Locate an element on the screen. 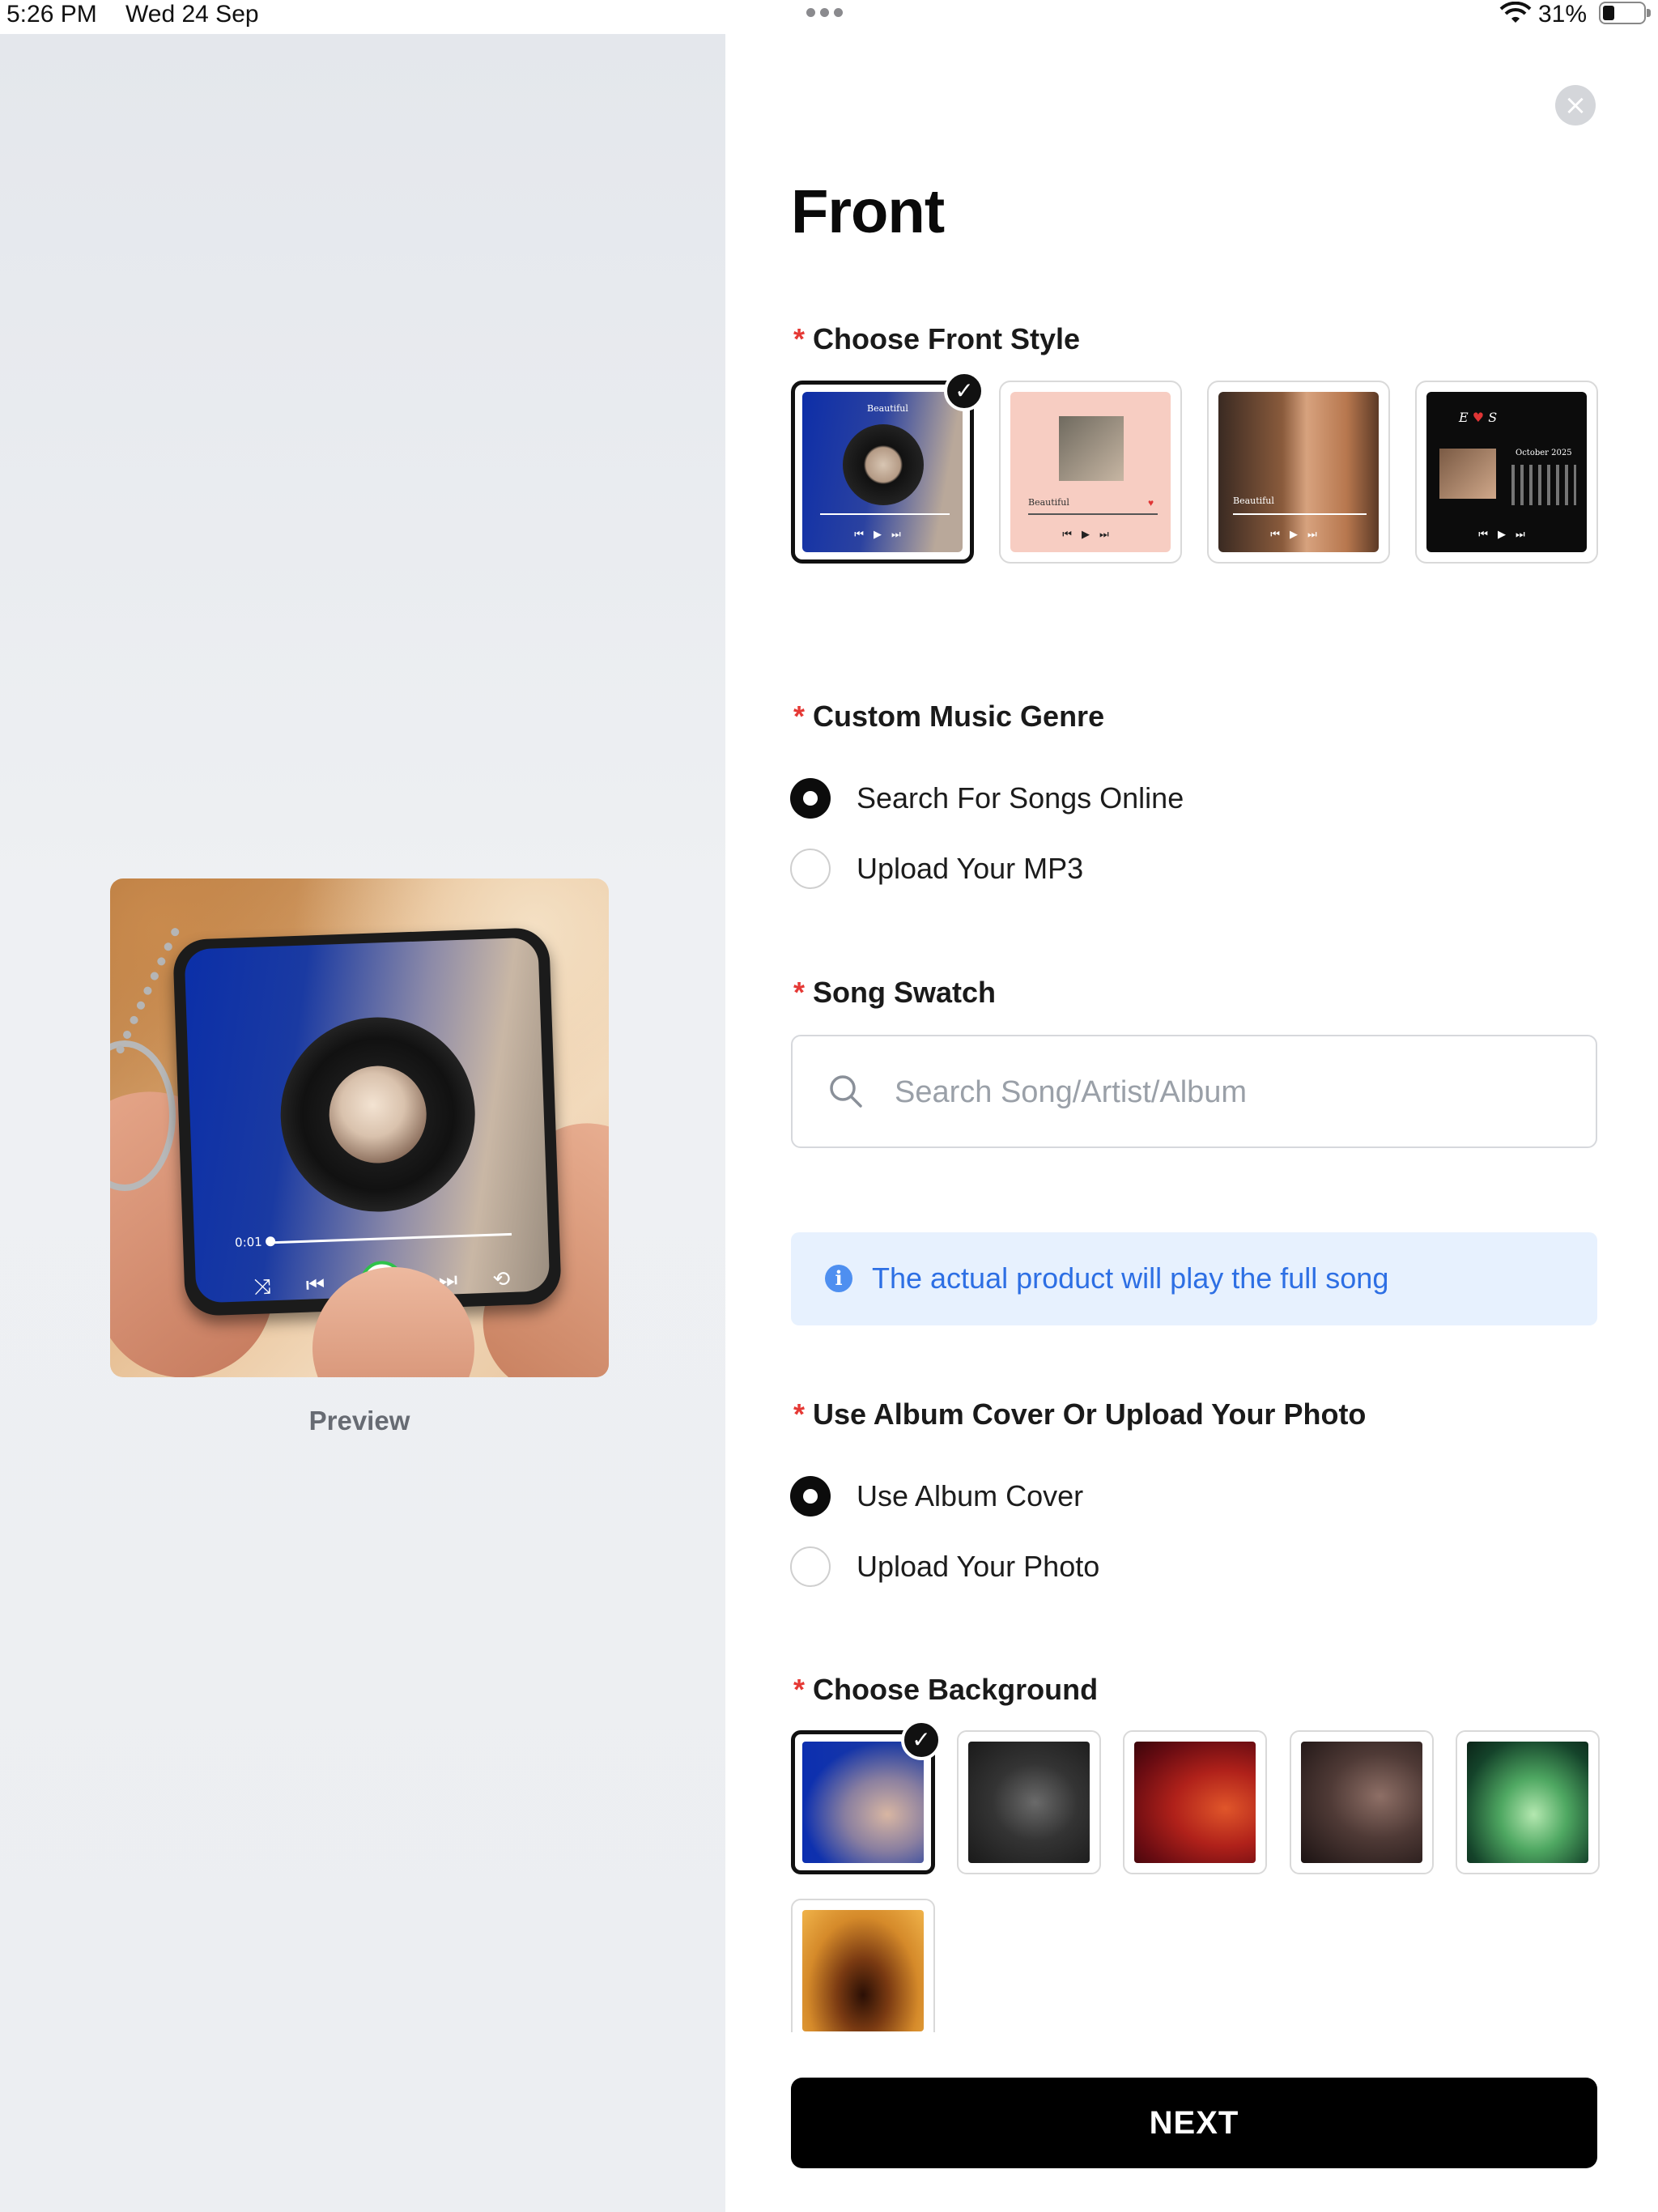  repeat-icon: ⟲ is located at coordinates (501, 1279).